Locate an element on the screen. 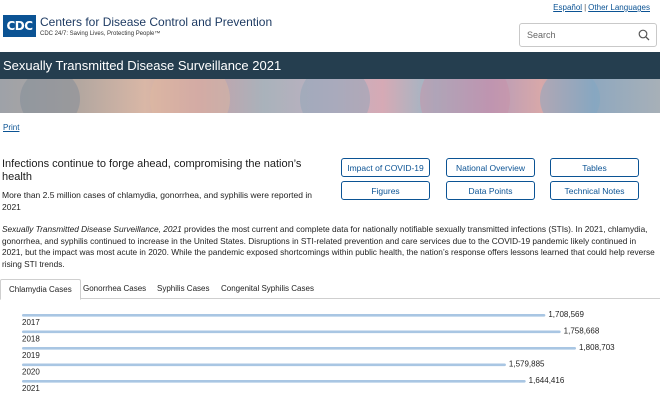 The image size is (660, 401). technical-notes-button: Technical Notes is located at coordinates (594, 190).